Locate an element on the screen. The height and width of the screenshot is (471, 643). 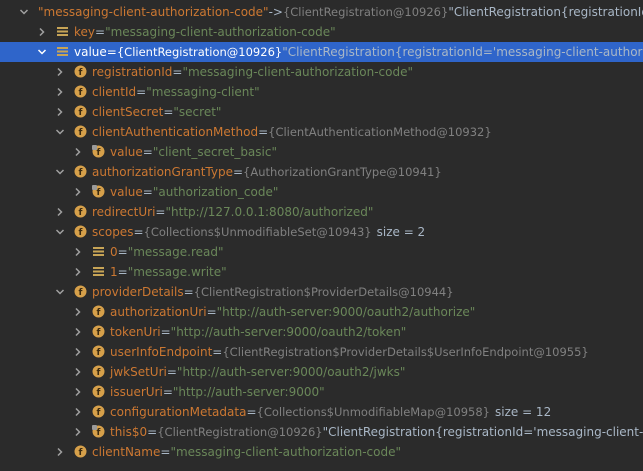
variable-name: clientAuthenticationMethod is located at coordinates (175, 132).